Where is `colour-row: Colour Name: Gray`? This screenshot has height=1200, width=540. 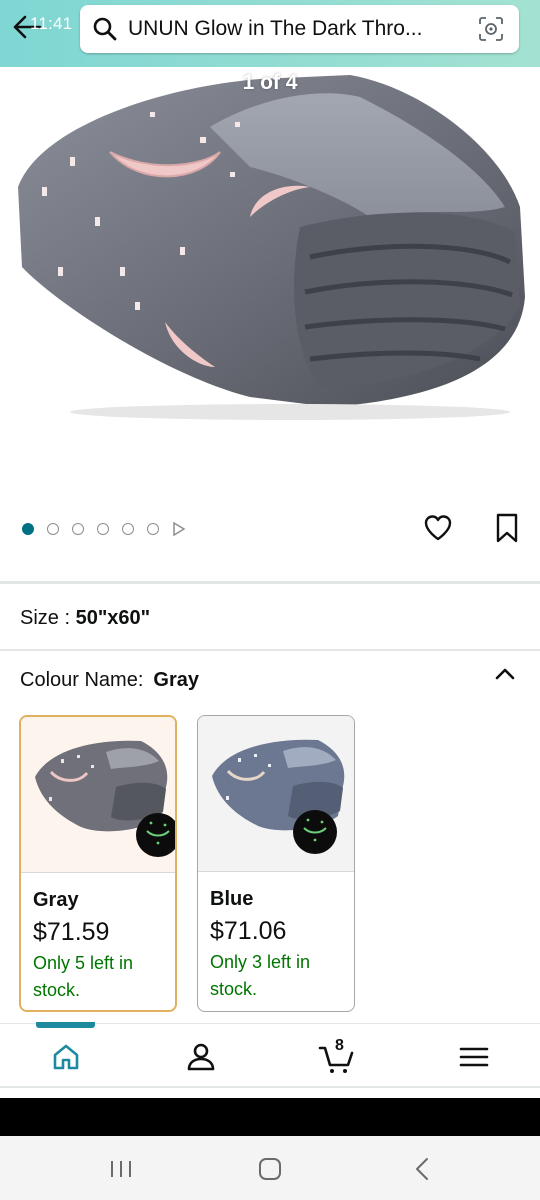 colour-row: Colour Name: Gray is located at coordinates (109, 680).